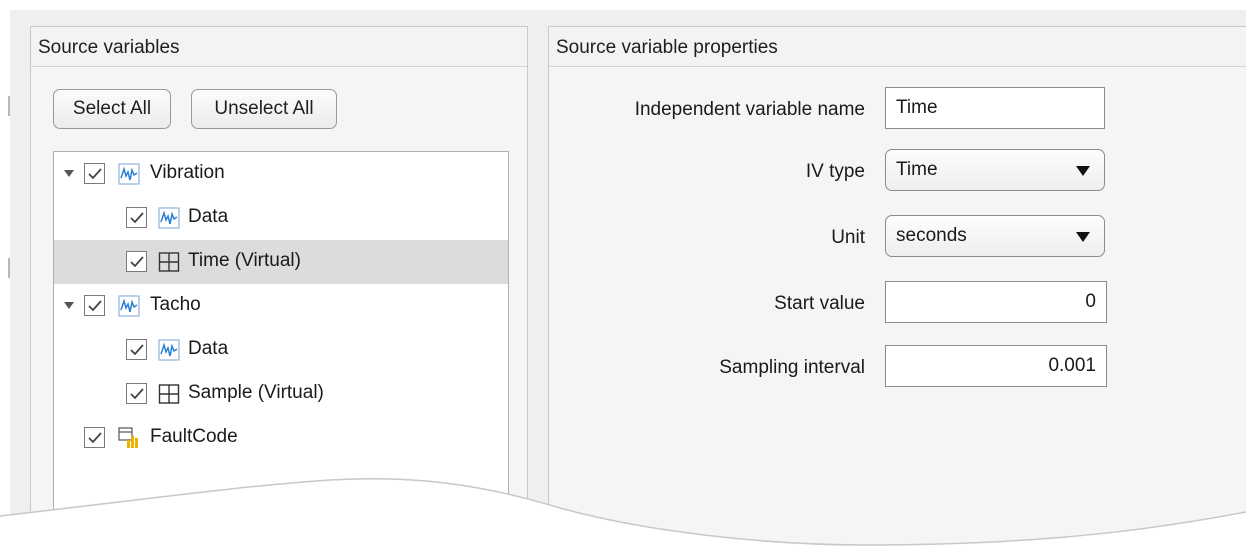  Describe the element at coordinates (94, 437) in the screenshot. I see `checkbox-faultcode` at that location.